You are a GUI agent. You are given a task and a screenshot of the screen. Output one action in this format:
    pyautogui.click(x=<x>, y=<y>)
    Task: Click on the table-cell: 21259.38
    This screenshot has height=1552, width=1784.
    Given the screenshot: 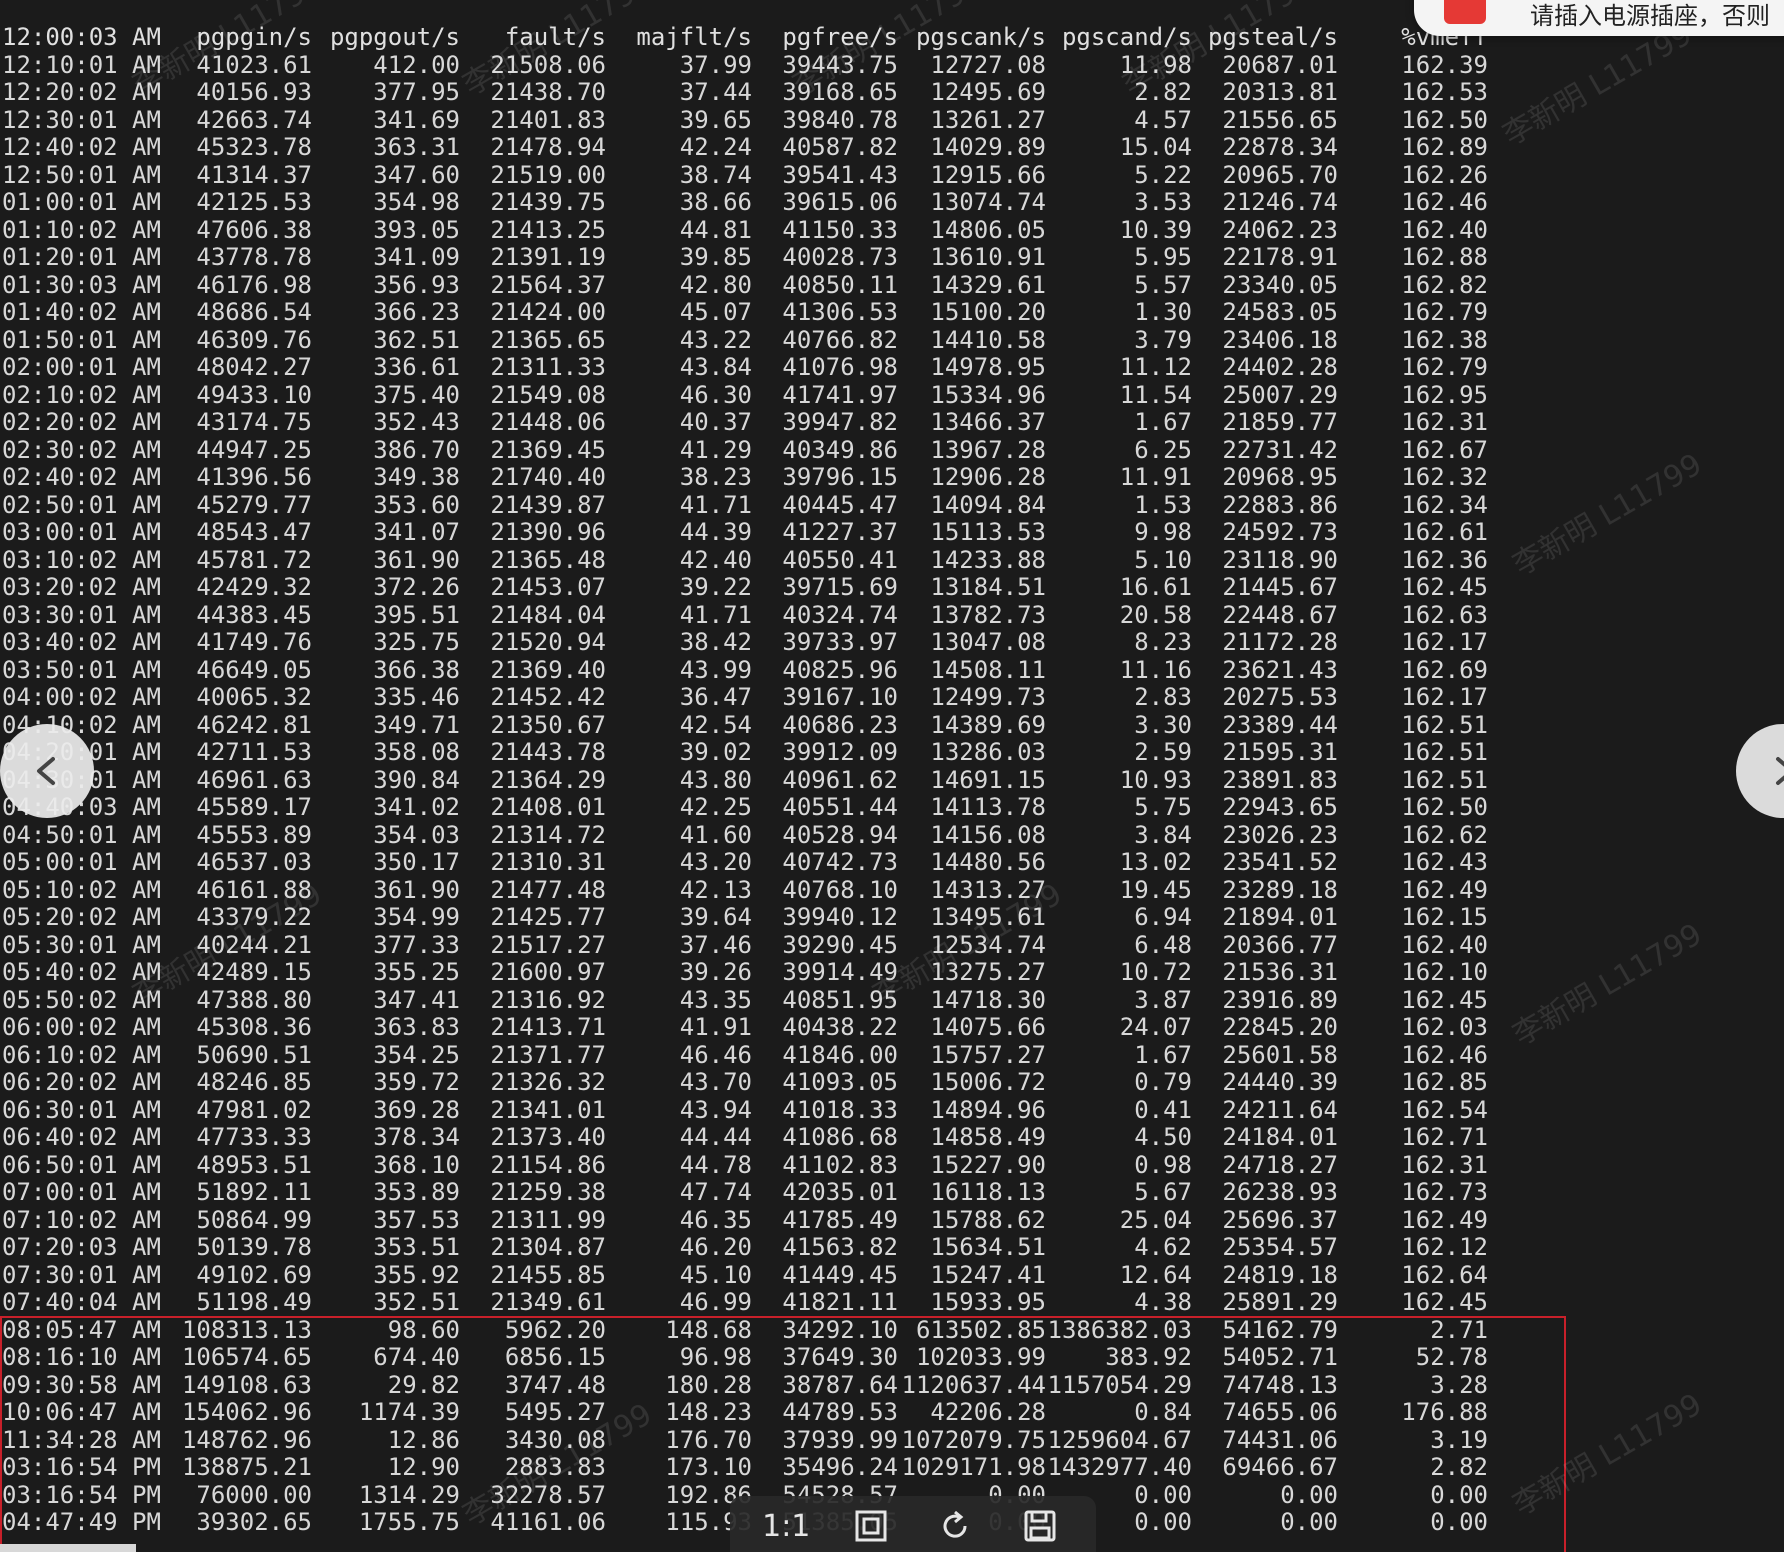 What is the action you would take?
    pyautogui.click(x=548, y=1192)
    